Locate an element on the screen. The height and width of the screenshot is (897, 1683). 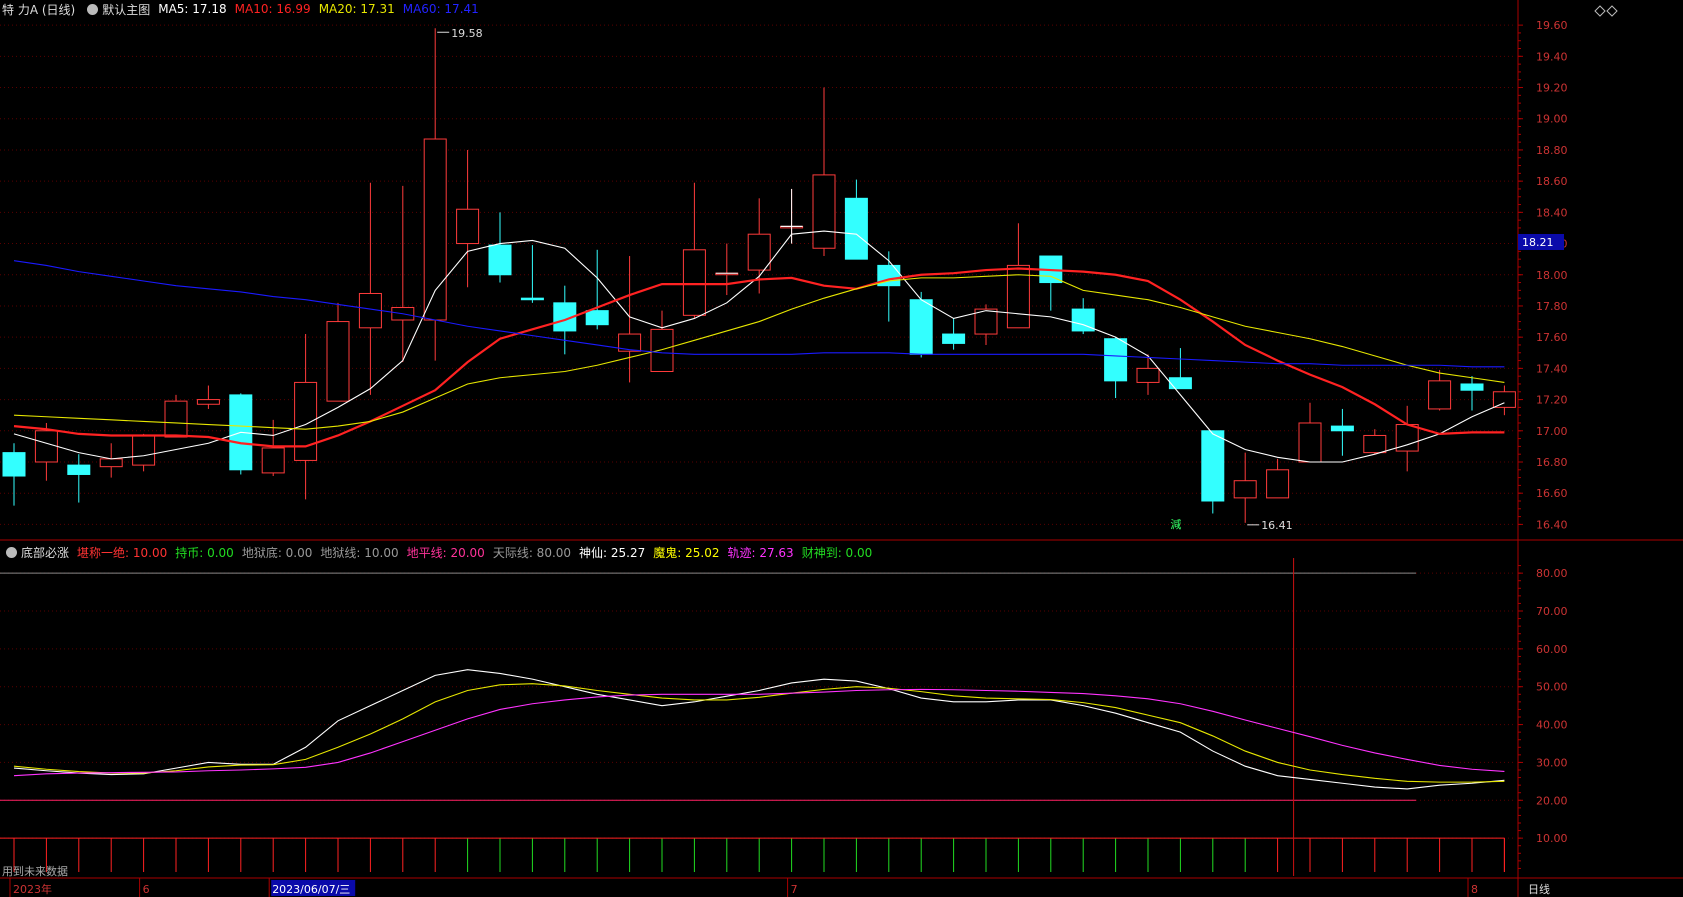
diamond-icon is located at coordinates (1600, 11).